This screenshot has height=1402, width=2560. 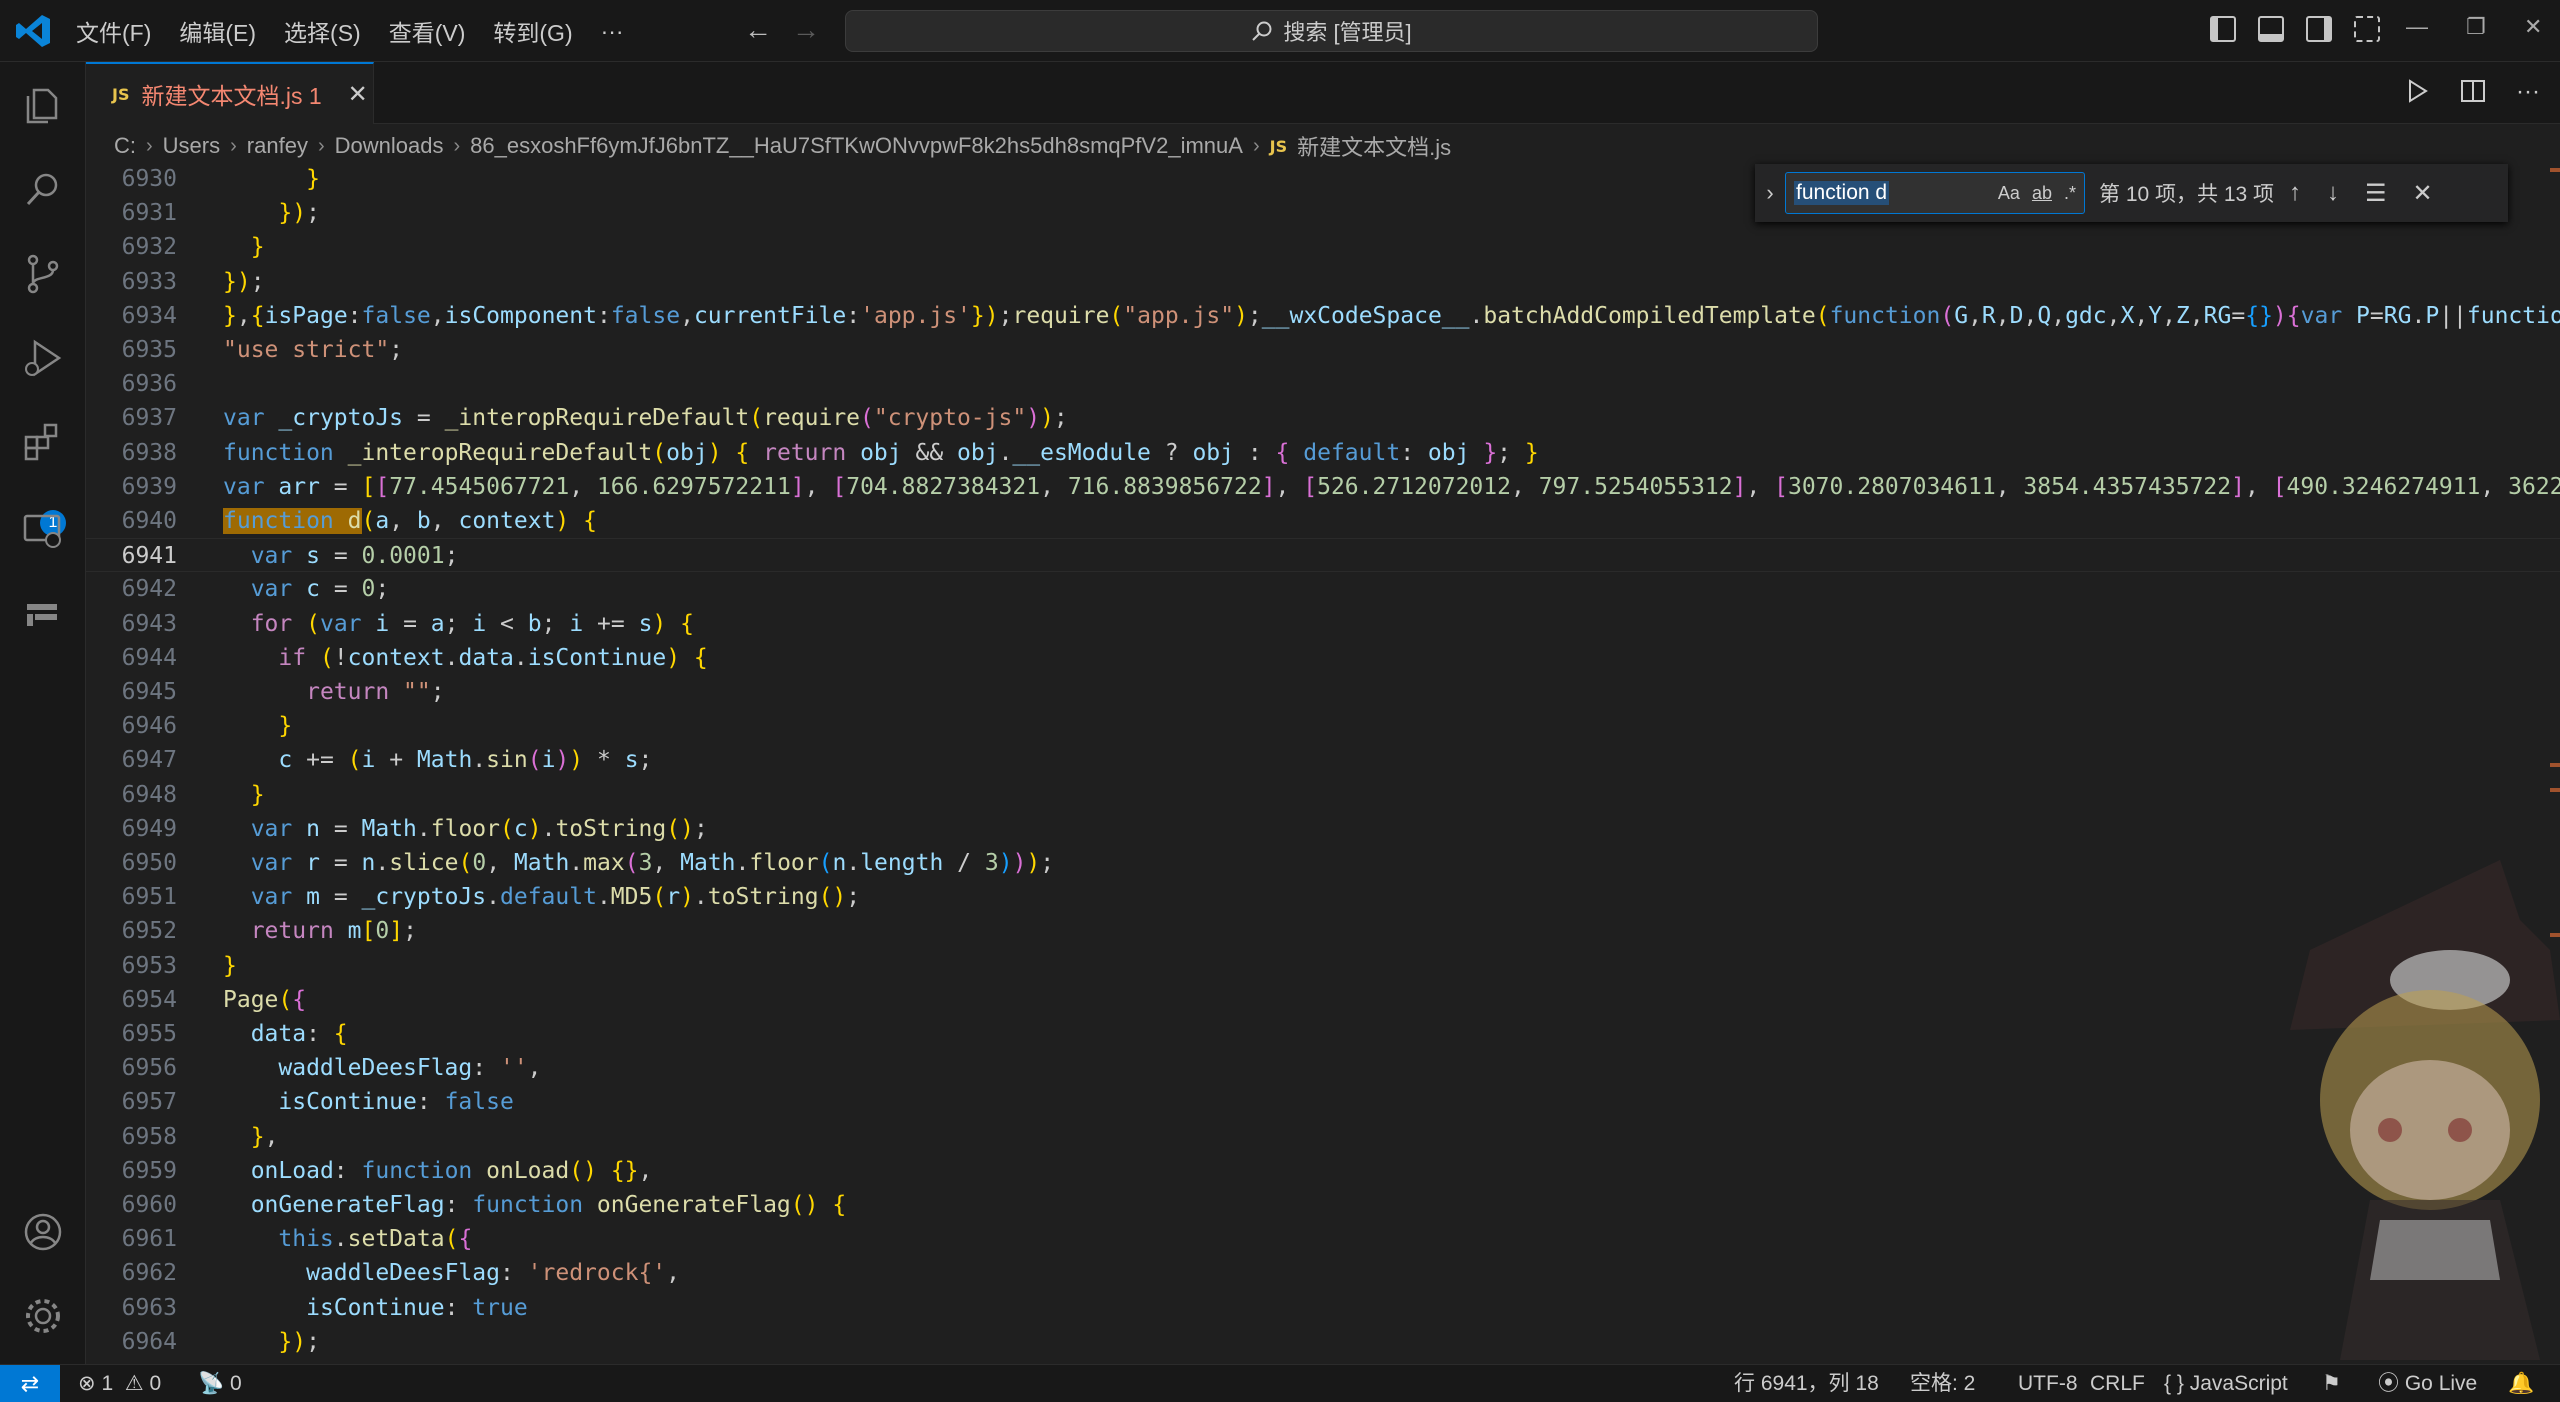 I want to click on menu-more: ···, so click(x=612, y=31).